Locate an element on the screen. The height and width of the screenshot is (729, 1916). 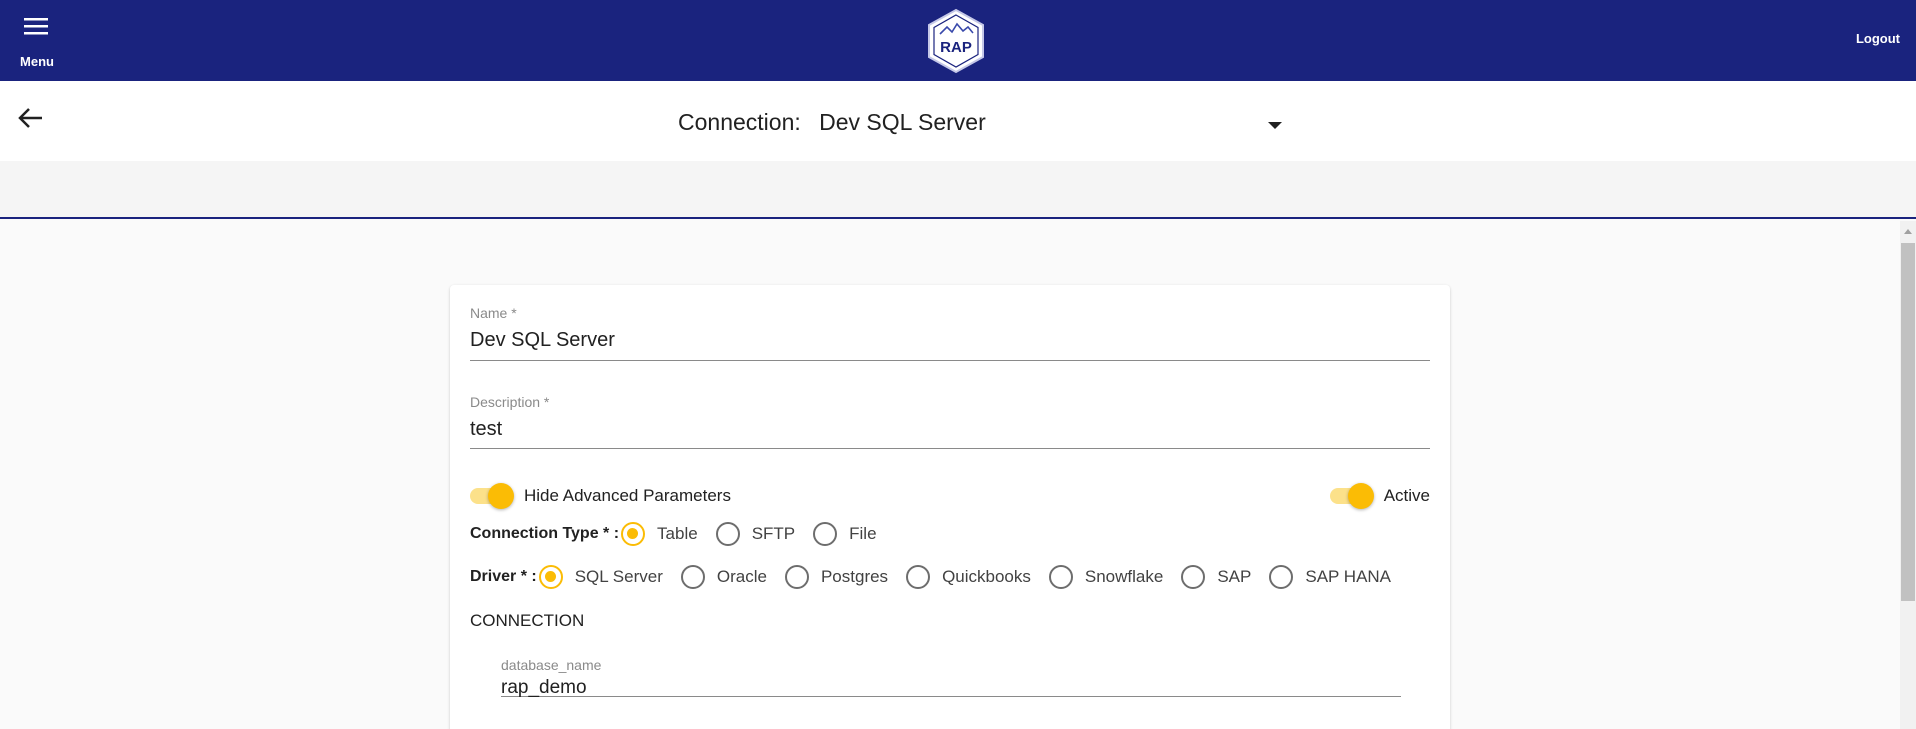
radio-snowflake: Snowflake is located at coordinates (1106, 577).